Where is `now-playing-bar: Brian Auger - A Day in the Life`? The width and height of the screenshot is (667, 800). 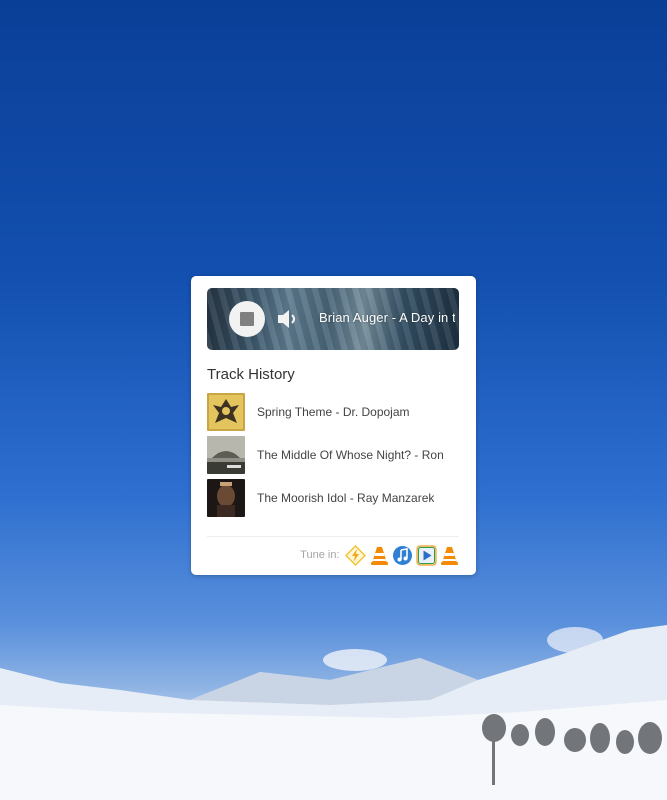 now-playing-bar: Brian Auger - A Day in the Life is located at coordinates (333, 319).